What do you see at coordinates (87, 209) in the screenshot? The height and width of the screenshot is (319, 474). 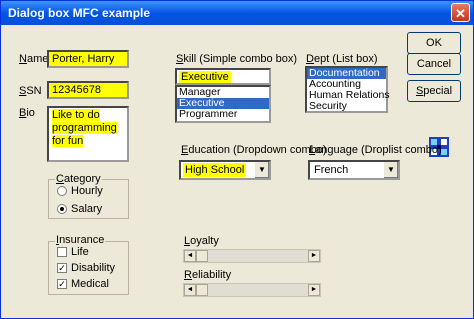 I see `salary-label: Salary` at bounding box center [87, 209].